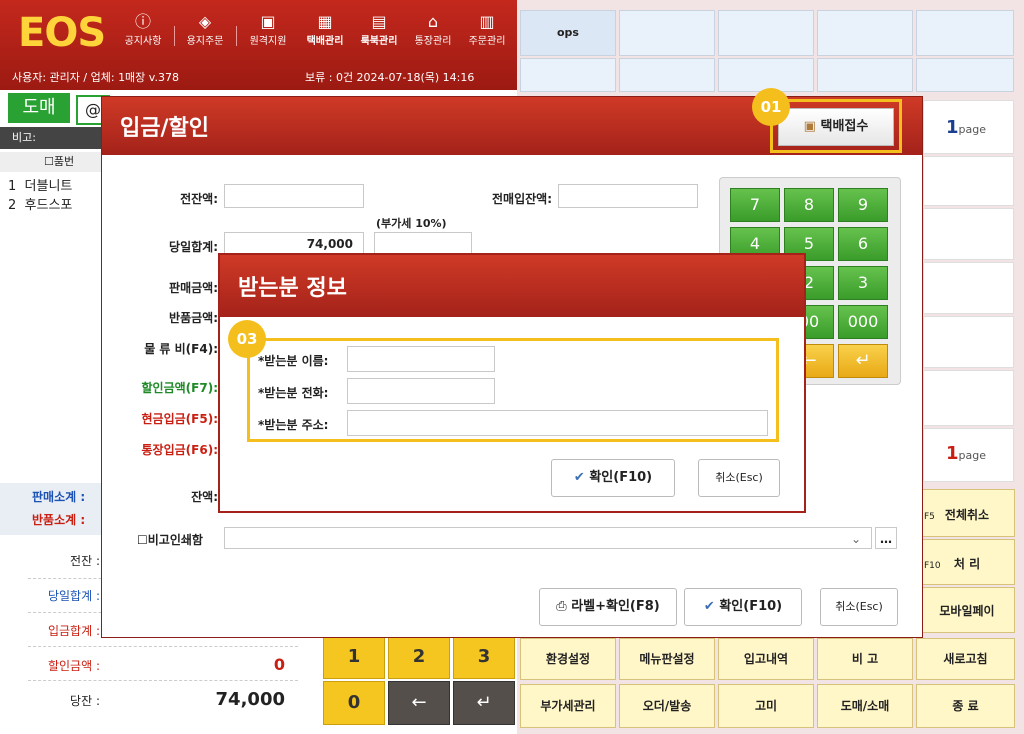 The height and width of the screenshot is (734, 1024). I want to click on label-confirm-button: ⎙ 라벨+확인(F8), so click(608, 607).